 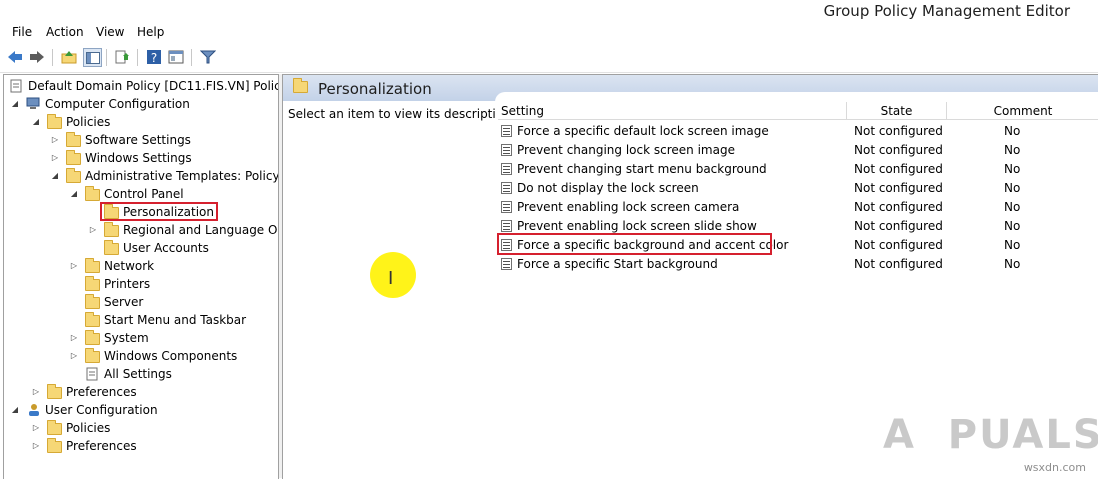 I want to click on computer-icon, so click(x=34, y=104).